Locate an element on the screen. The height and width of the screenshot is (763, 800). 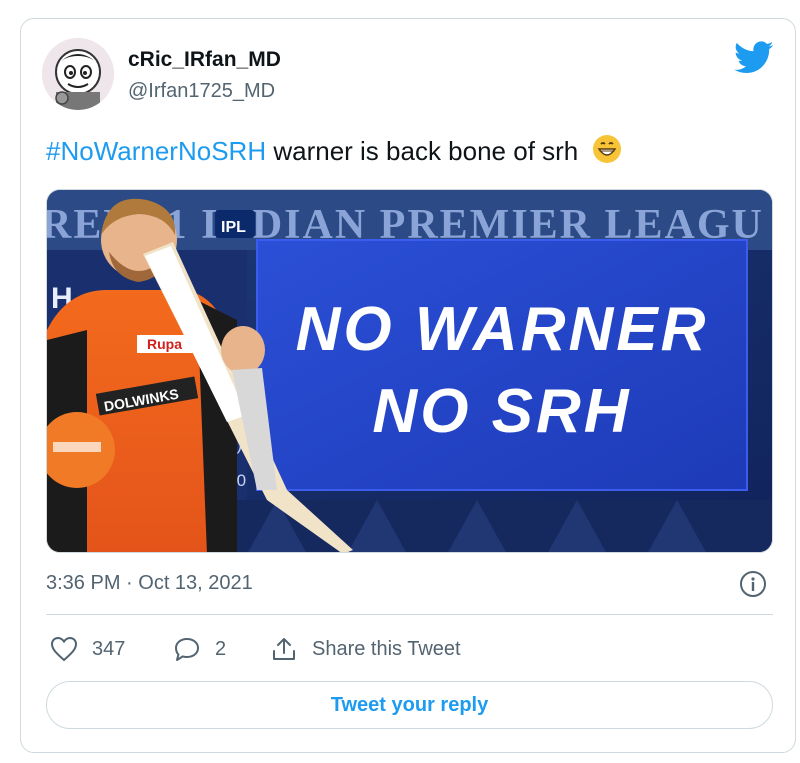
headline-line1: NO WARNER is located at coordinates (502, 329).